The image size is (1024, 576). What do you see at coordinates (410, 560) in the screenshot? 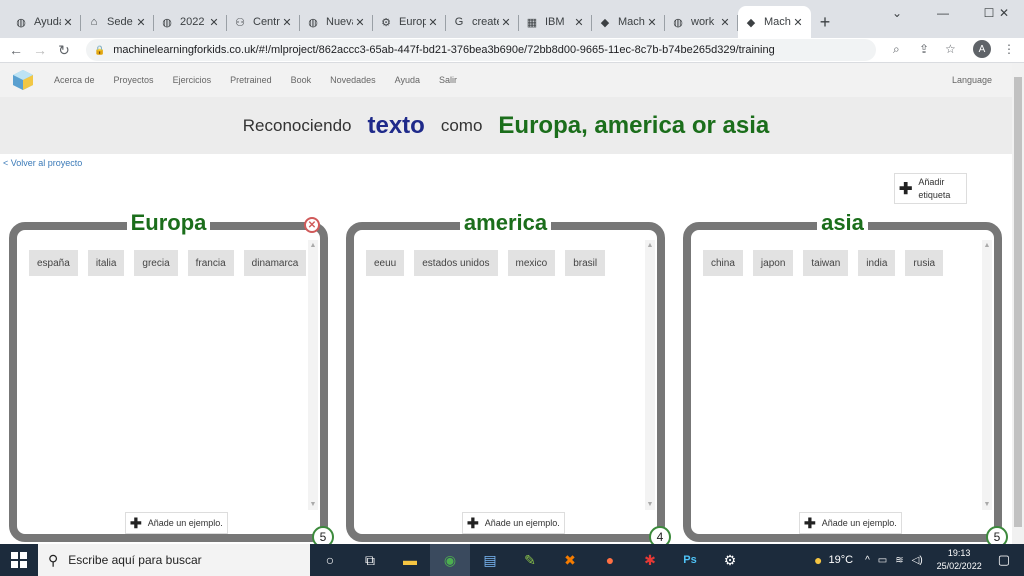
I see `file-explorer-icon: ▬` at bounding box center [410, 560].